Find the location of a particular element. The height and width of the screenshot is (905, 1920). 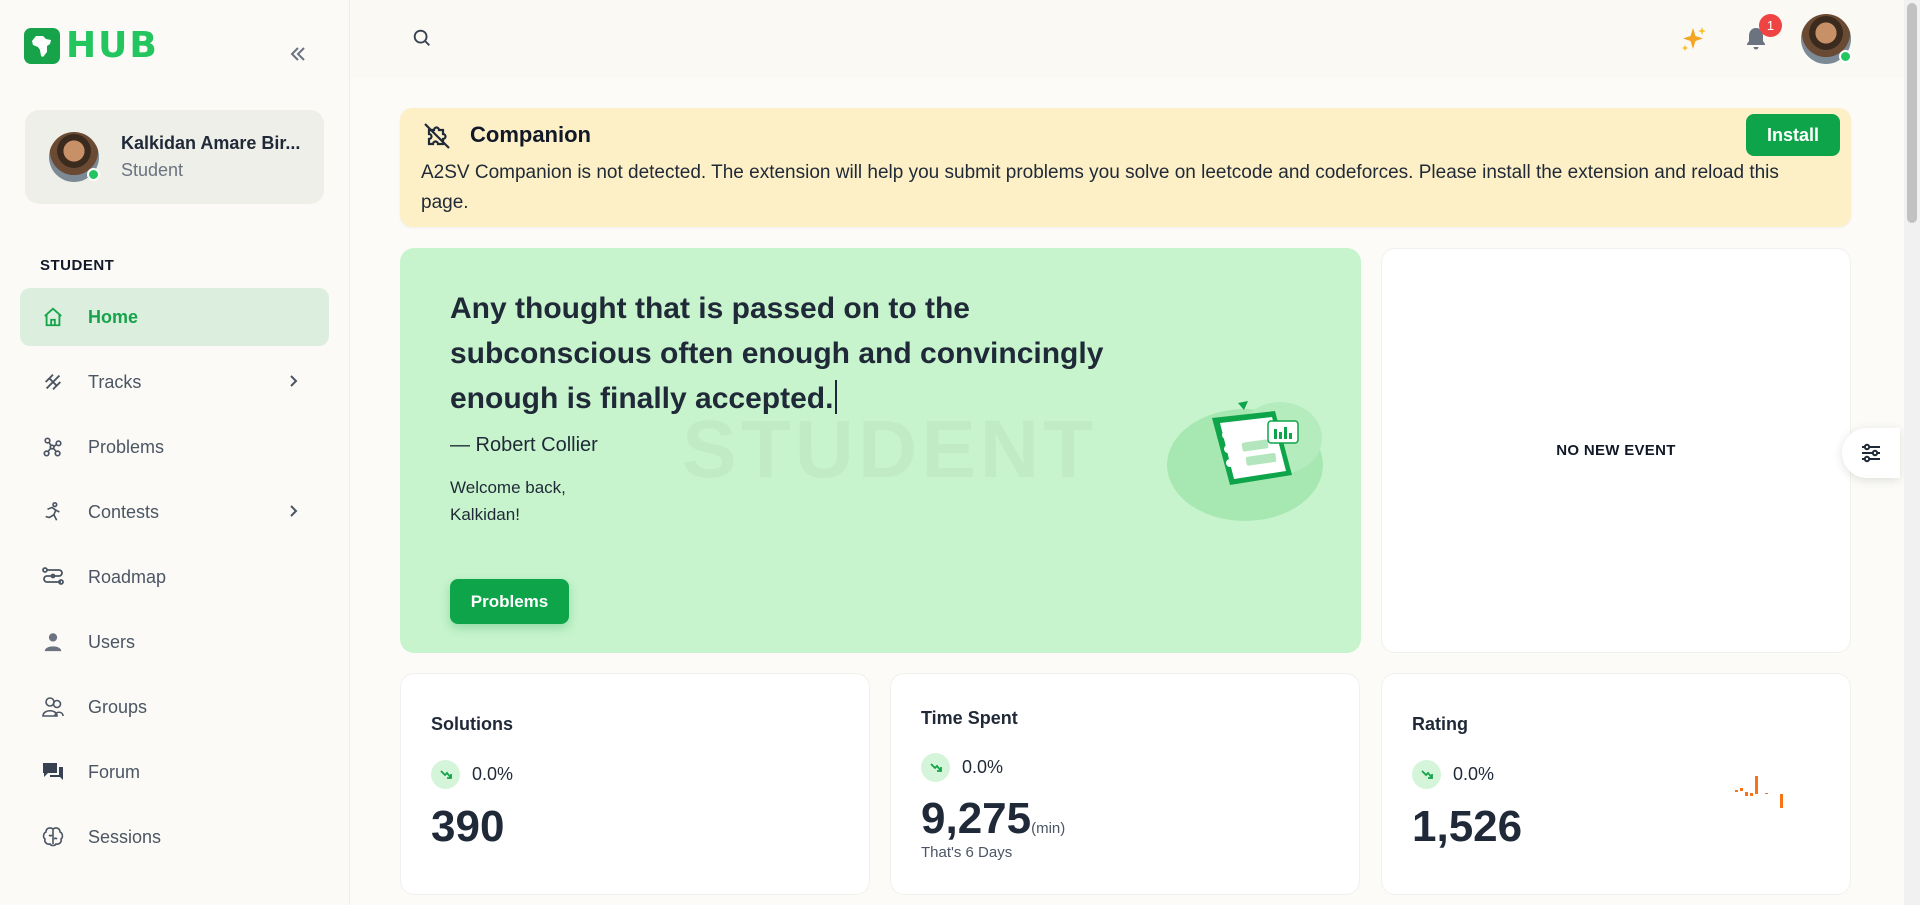

problems-button: Problems is located at coordinates (509, 601).